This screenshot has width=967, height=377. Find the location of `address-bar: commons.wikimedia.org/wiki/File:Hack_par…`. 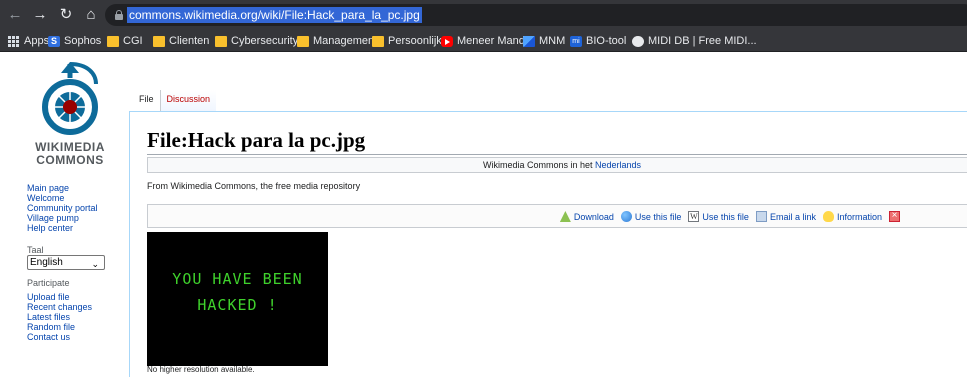

address-bar: commons.wikimedia.org/wiki/File:Hack_par… is located at coordinates (536, 15).